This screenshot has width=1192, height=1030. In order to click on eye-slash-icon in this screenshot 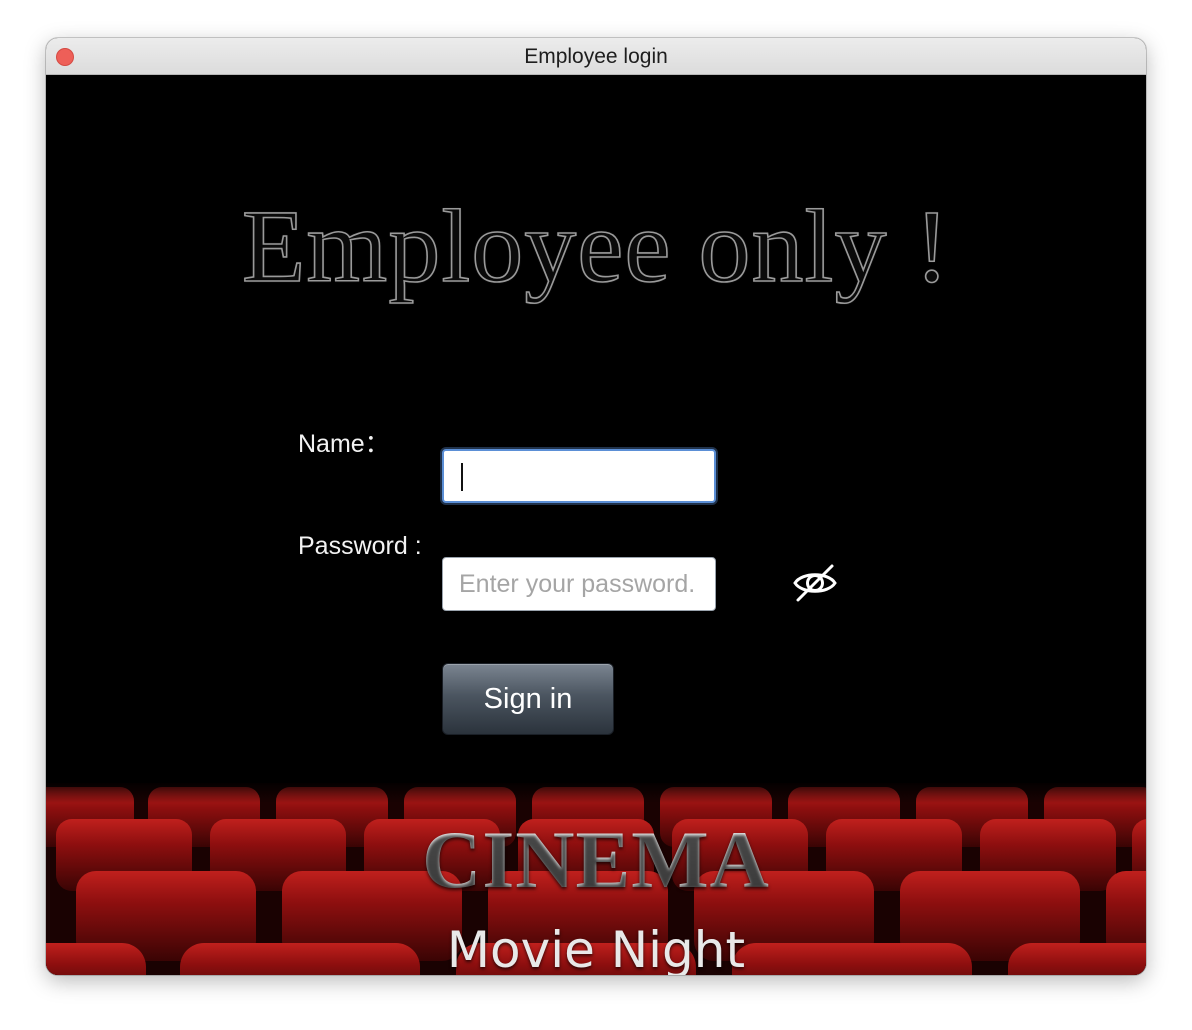, I will do `click(815, 583)`.